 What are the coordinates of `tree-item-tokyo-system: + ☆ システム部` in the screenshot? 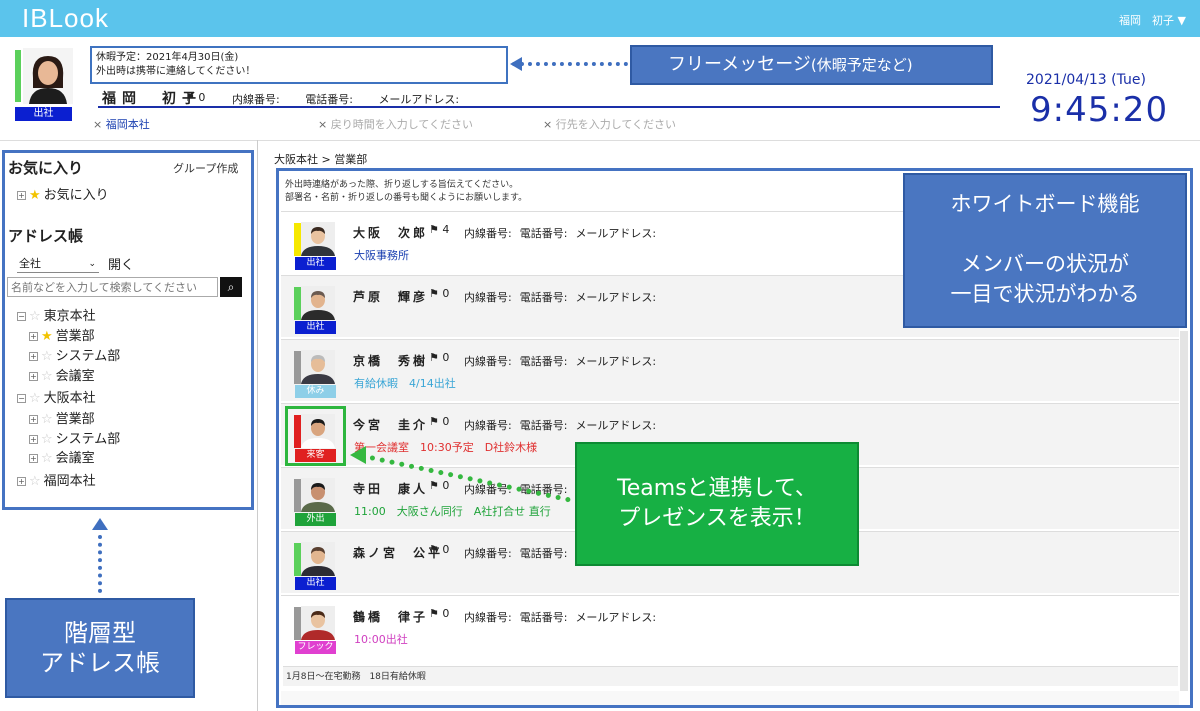 It's located at (74, 354).